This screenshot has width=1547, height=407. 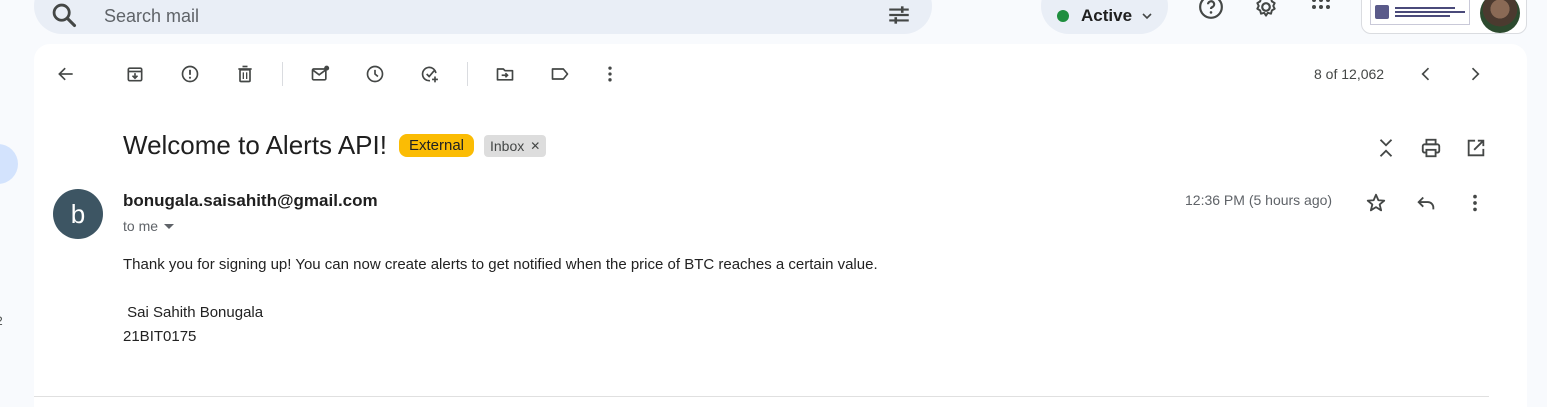 I want to click on nav-rail-mail-badge, so click(x=9, y=164).